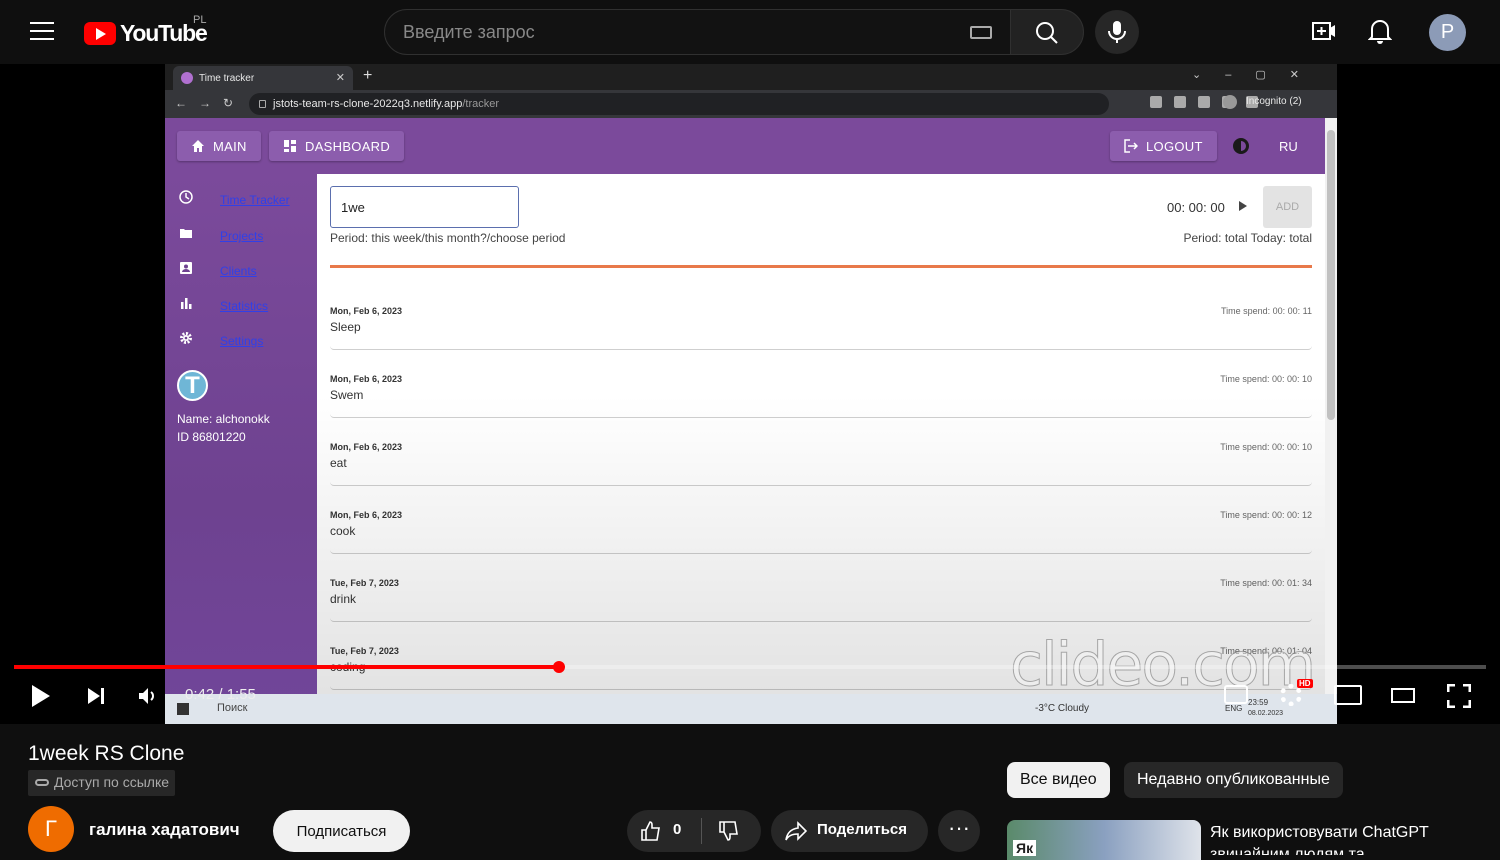 The image size is (1500, 860). Describe the element at coordinates (1266, 713) in the screenshot. I see `taskbar-date: 08.02.2023` at that location.